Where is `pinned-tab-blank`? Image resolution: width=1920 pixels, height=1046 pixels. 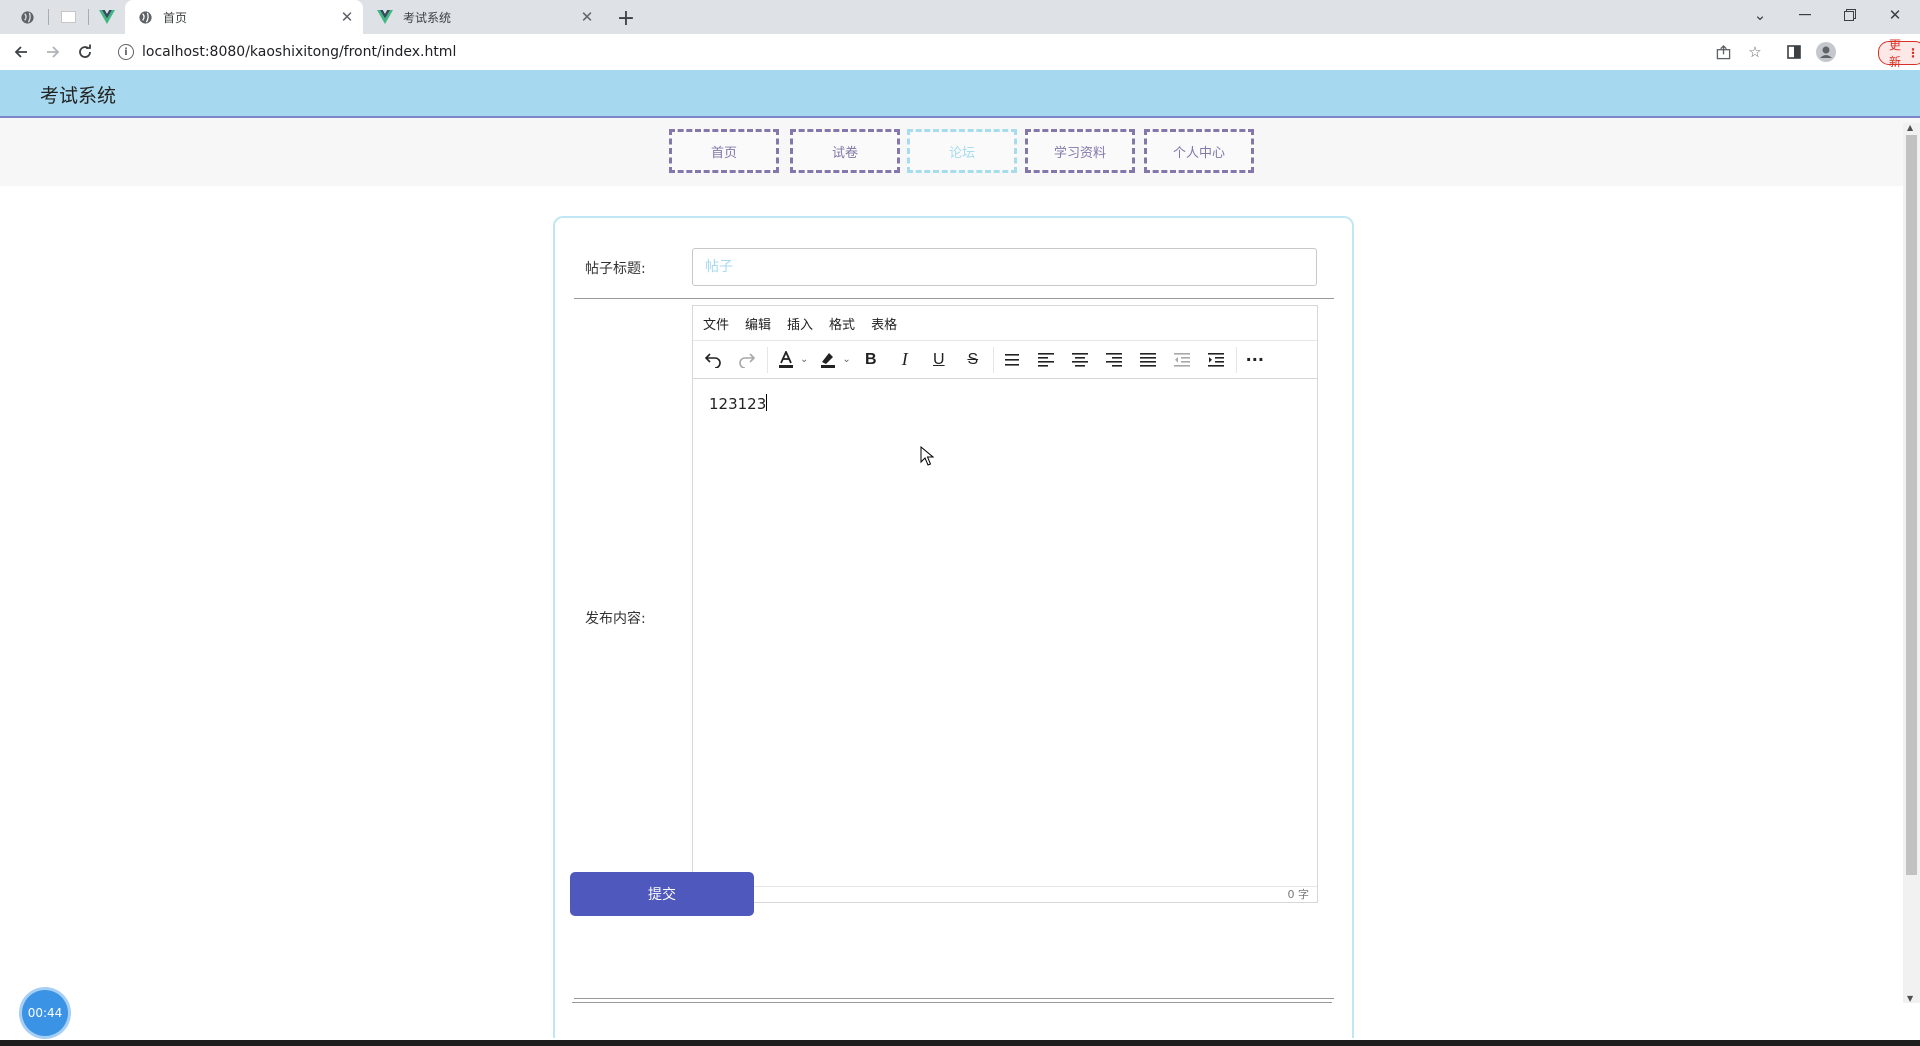
pinned-tab-blank is located at coordinates (68, 17).